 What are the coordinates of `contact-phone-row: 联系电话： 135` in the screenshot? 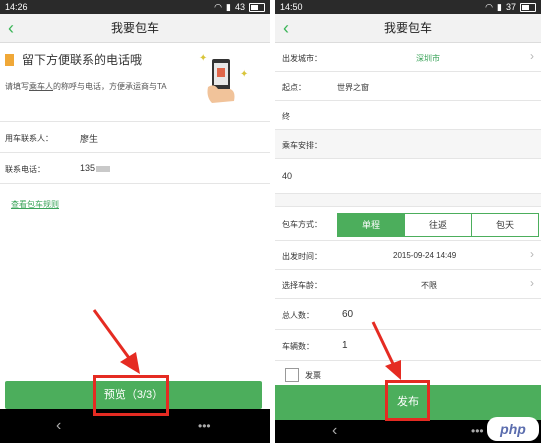 It's located at (135, 168).